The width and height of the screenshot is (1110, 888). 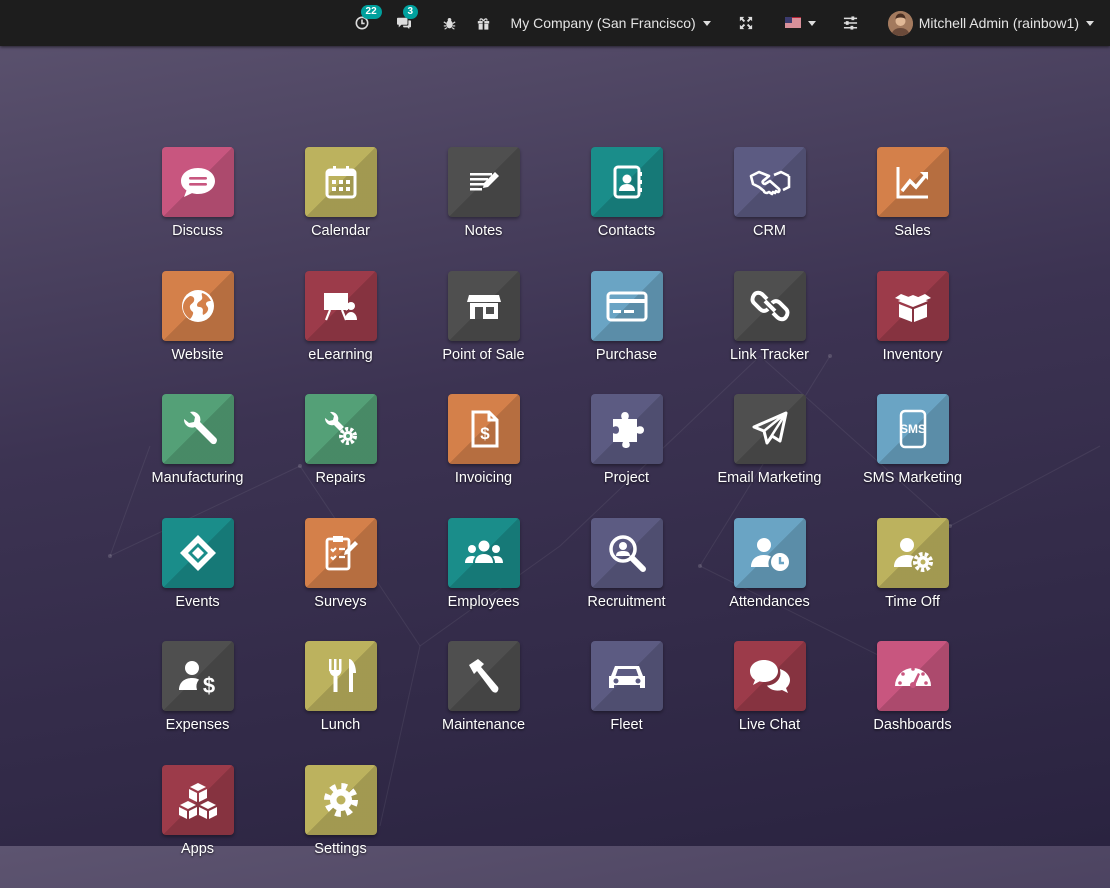 I want to click on app-maintenance: Maintenance, so click(x=483, y=703).